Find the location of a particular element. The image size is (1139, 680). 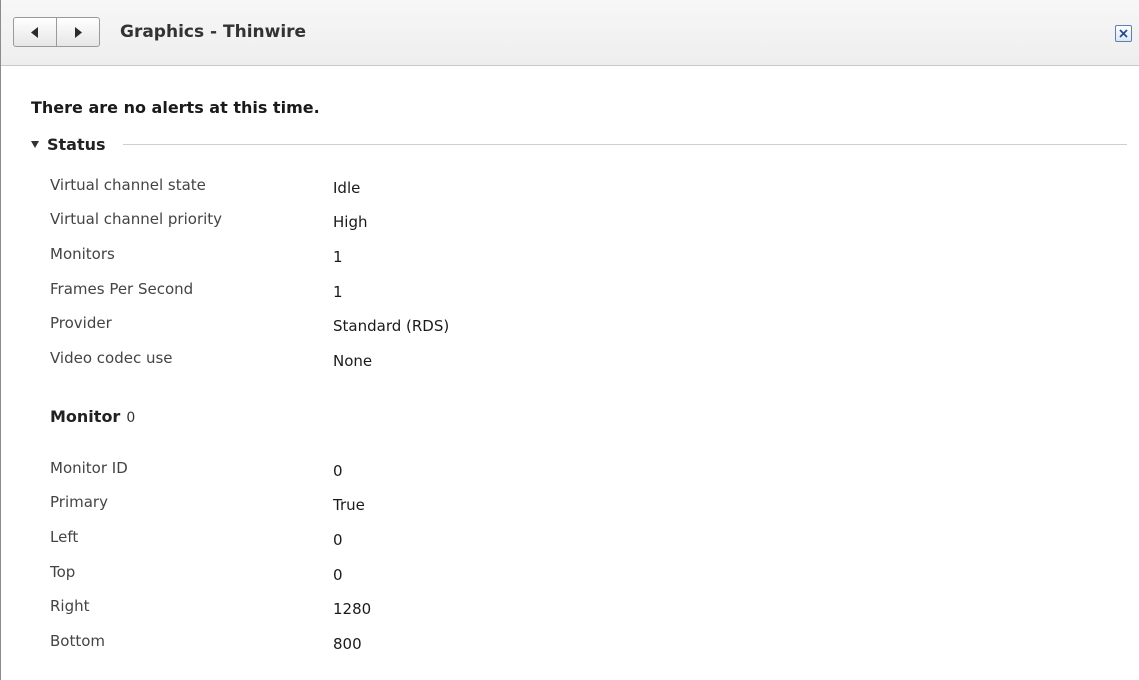

status-section-header: Status is located at coordinates (579, 144).